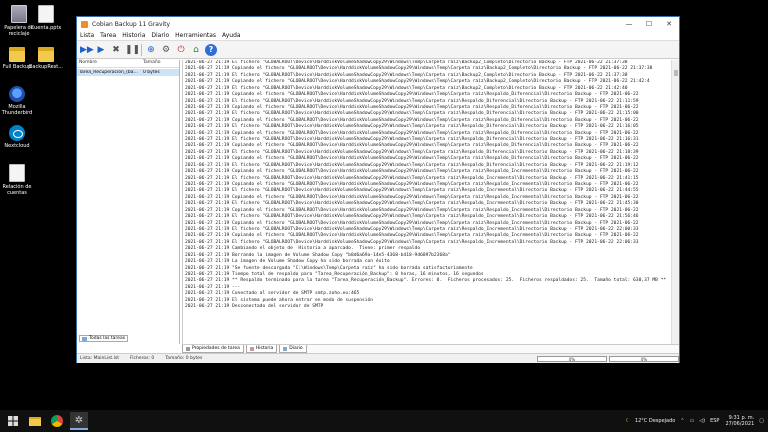 The width and height of the screenshot is (768, 432). Describe the element at coordinates (655, 421) in the screenshot. I see `weather-text: 12°C Despejado` at that location.